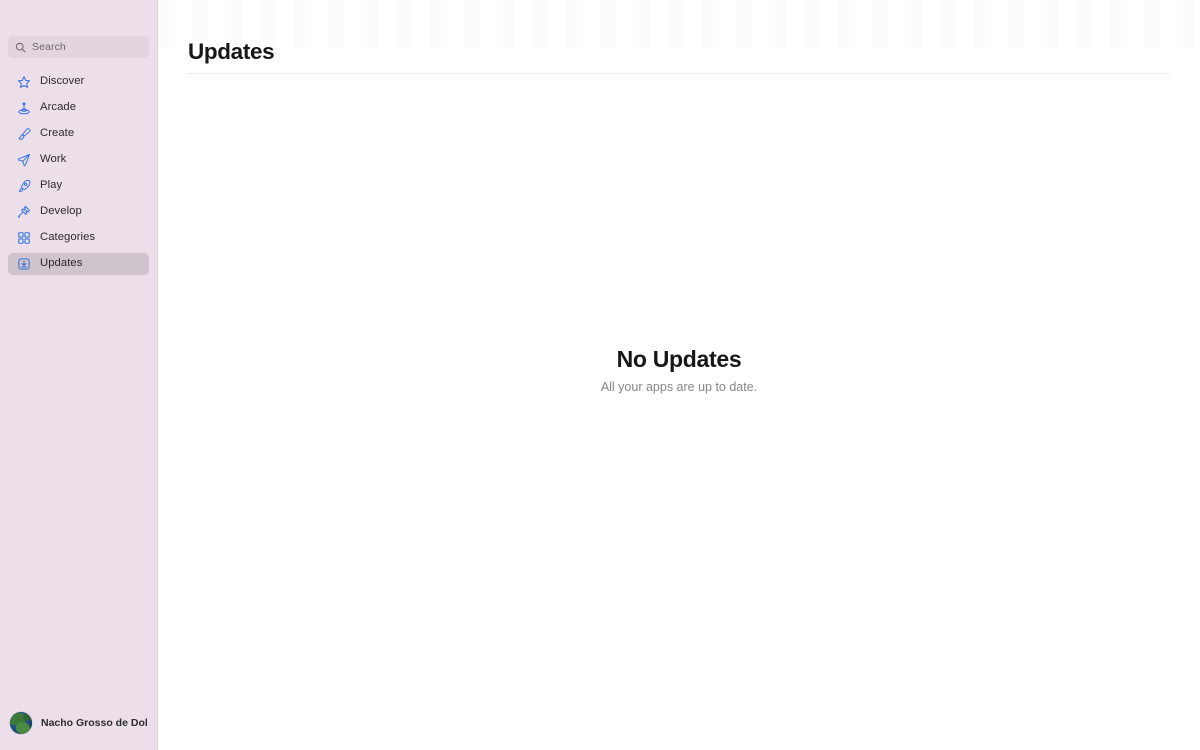 The height and width of the screenshot is (750, 1200). I want to click on empty-state-subtitle: All your apps are up to date., so click(679, 387).